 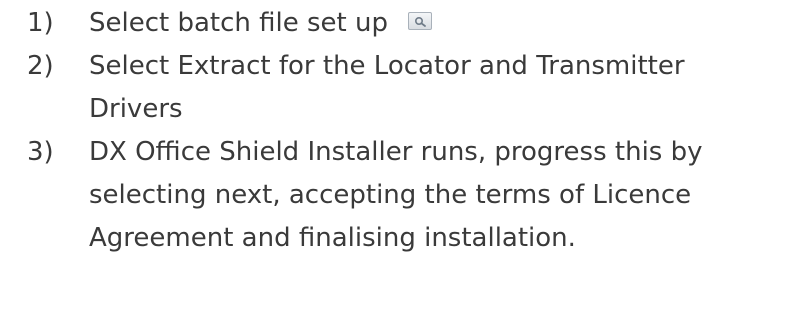 What do you see at coordinates (40, 23) in the screenshot?
I see `step-number: 1)` at bounding box center [40, 23].